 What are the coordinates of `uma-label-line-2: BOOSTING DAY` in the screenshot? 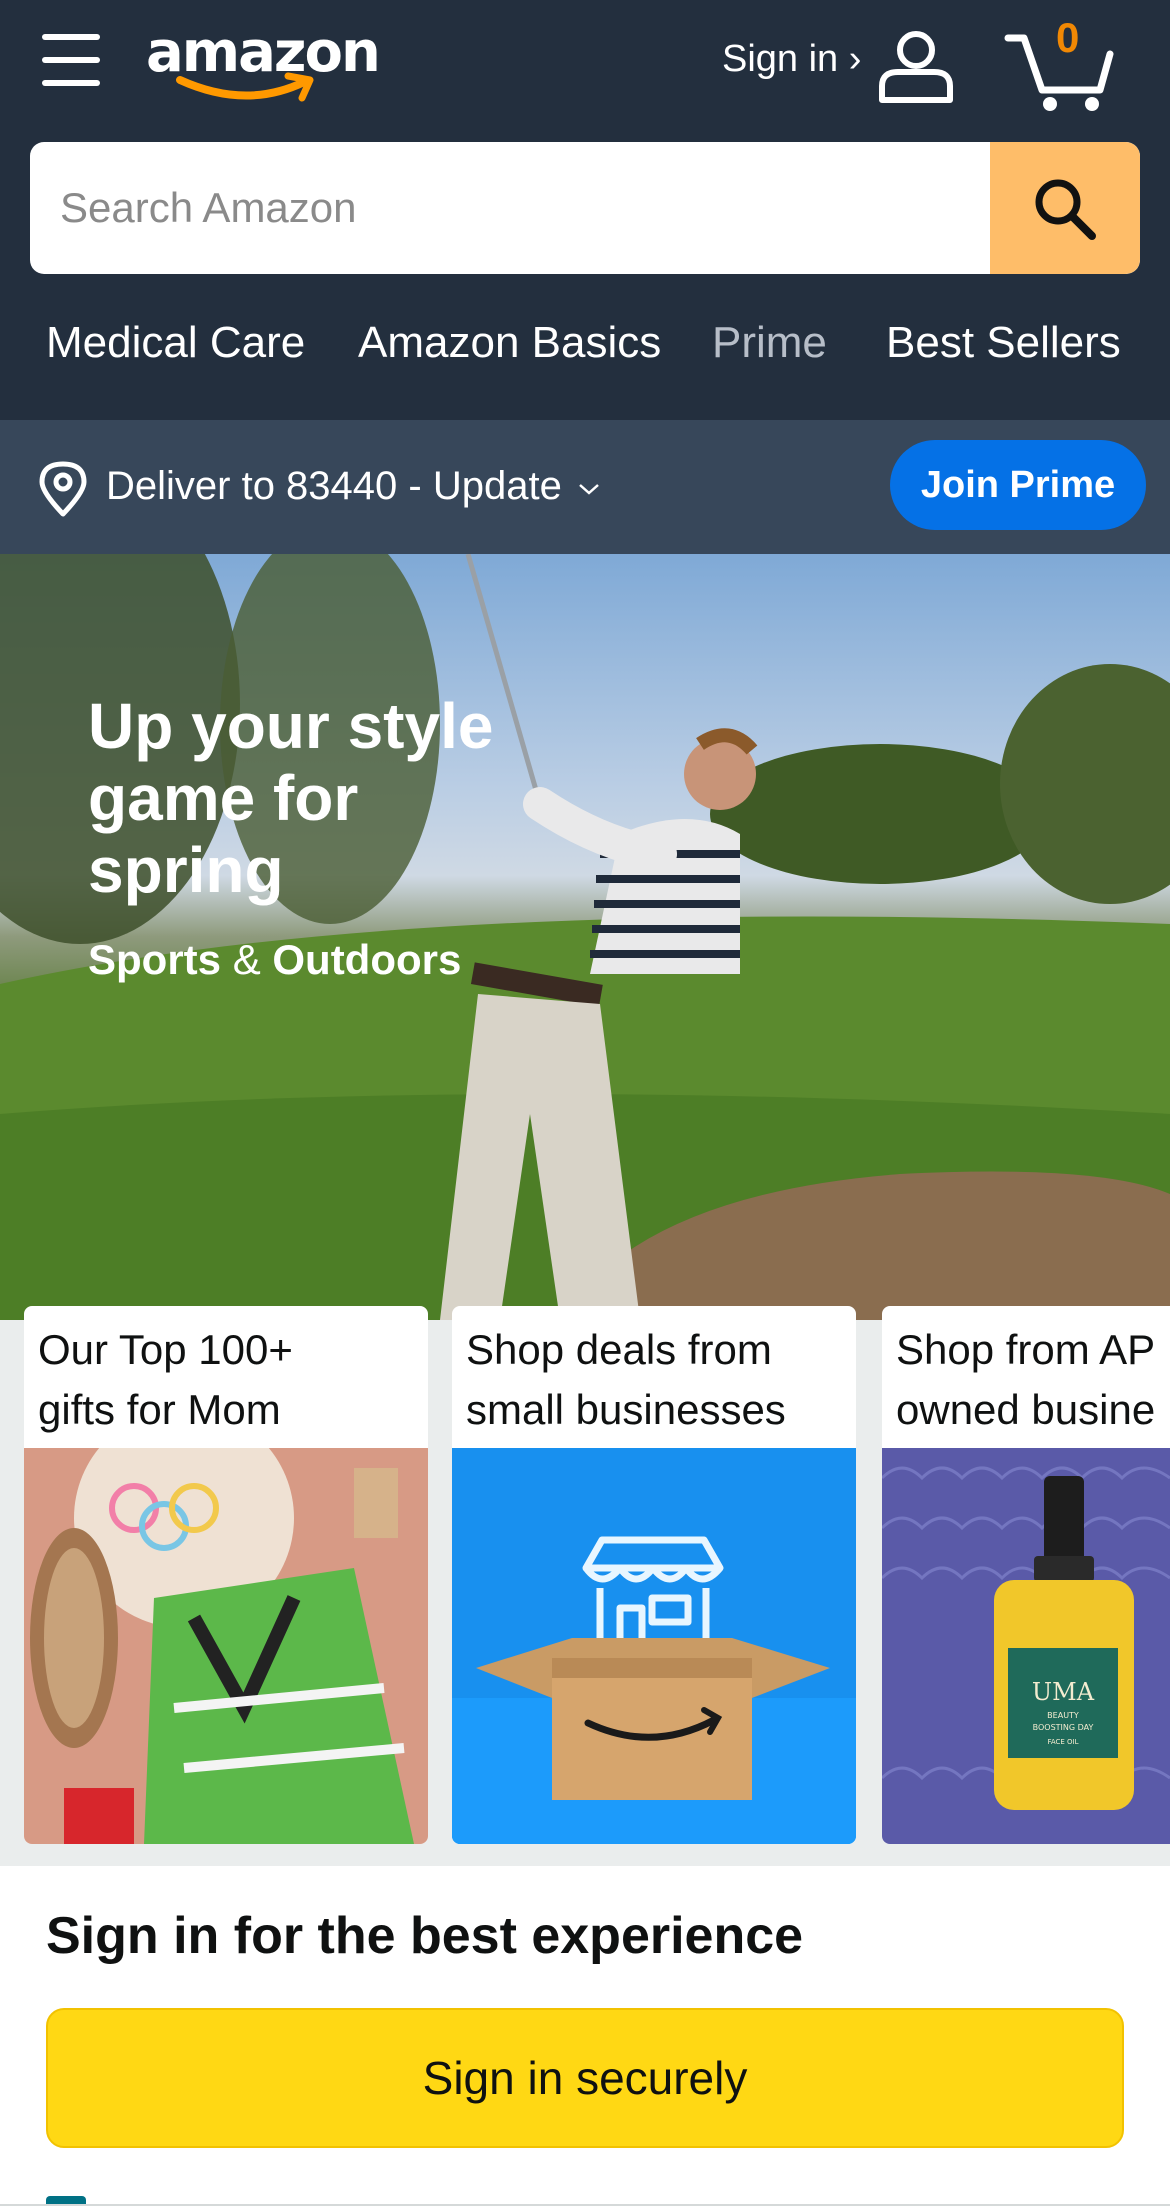 It's located at (1063, 1727).